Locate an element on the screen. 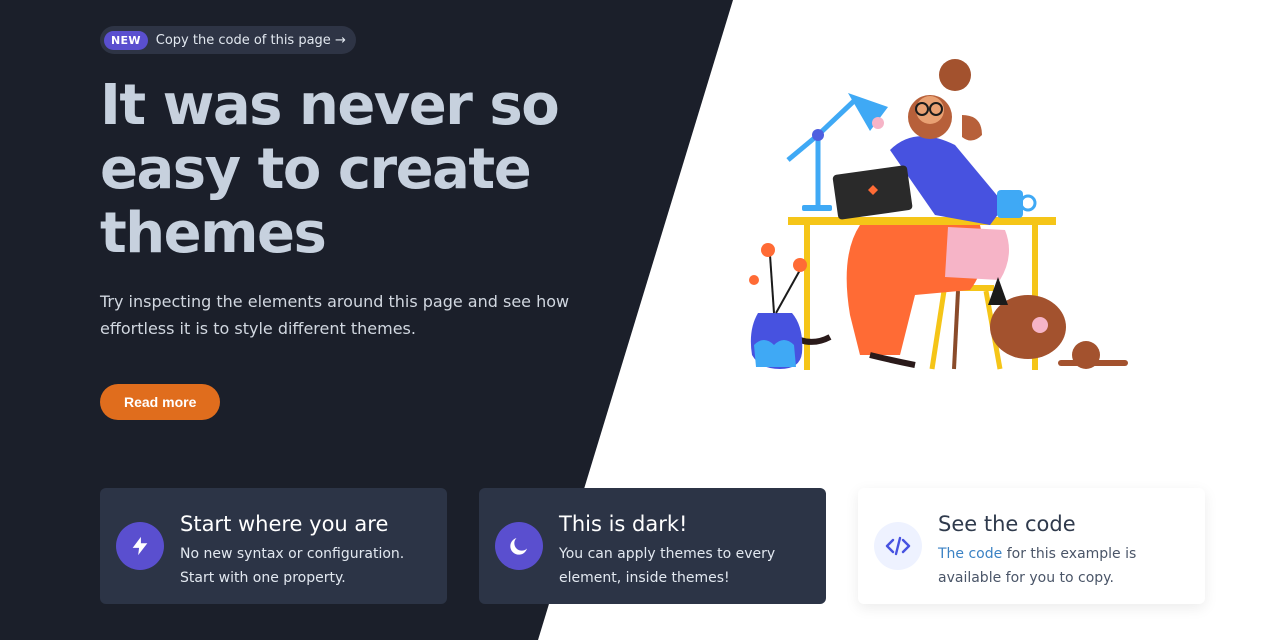  woman-figure-icon is located at coordinates (904, 213).